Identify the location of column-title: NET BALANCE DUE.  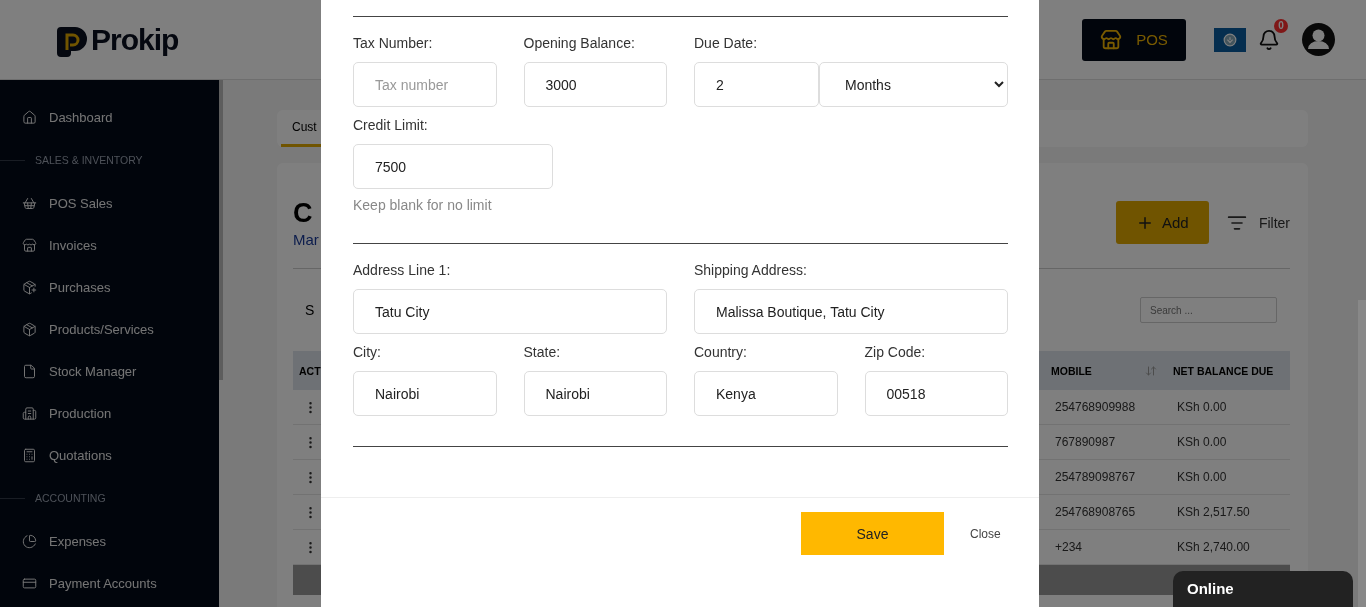
(1223, 370).